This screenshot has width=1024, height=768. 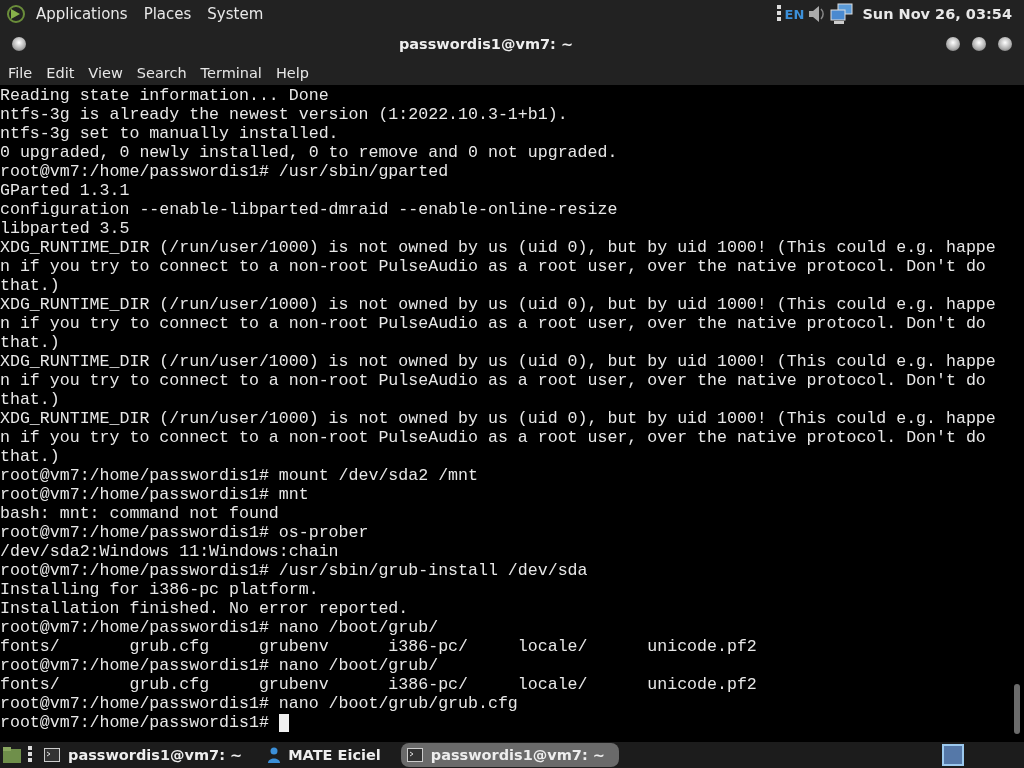 What do you see at coordinates (309, 209) in the screenshot?
I see `terminal-line: configuration --enable-libparted-dmraid --enable-online-resize` at bounding box center [309, 209].